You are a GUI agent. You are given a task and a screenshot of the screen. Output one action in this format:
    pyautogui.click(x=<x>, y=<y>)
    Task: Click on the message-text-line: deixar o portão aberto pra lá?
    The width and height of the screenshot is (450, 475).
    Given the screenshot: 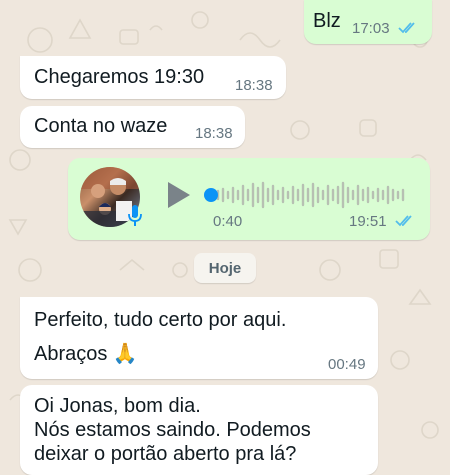 What is the action you would take?
    pyautogui.click(x=165, y=454)
    